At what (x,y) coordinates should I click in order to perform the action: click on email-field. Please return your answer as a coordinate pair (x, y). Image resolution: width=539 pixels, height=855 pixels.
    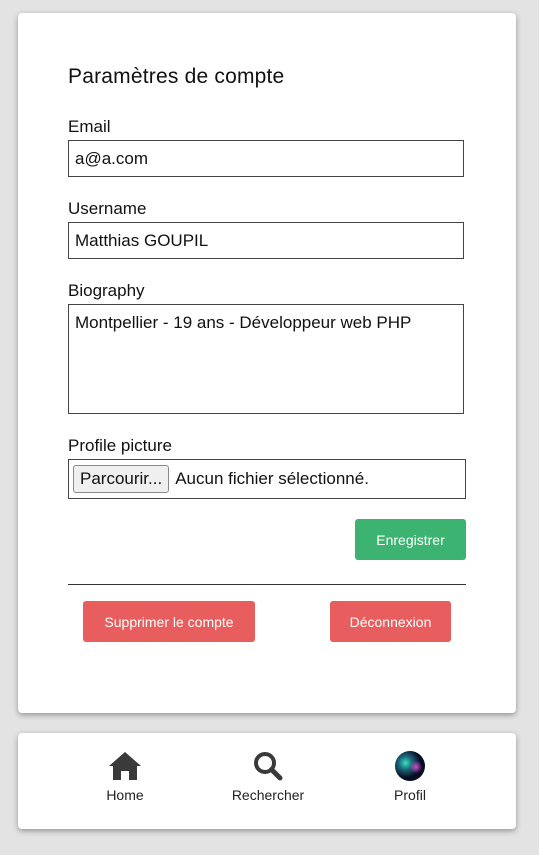
    Looking at the image, I should click on (266, 158).